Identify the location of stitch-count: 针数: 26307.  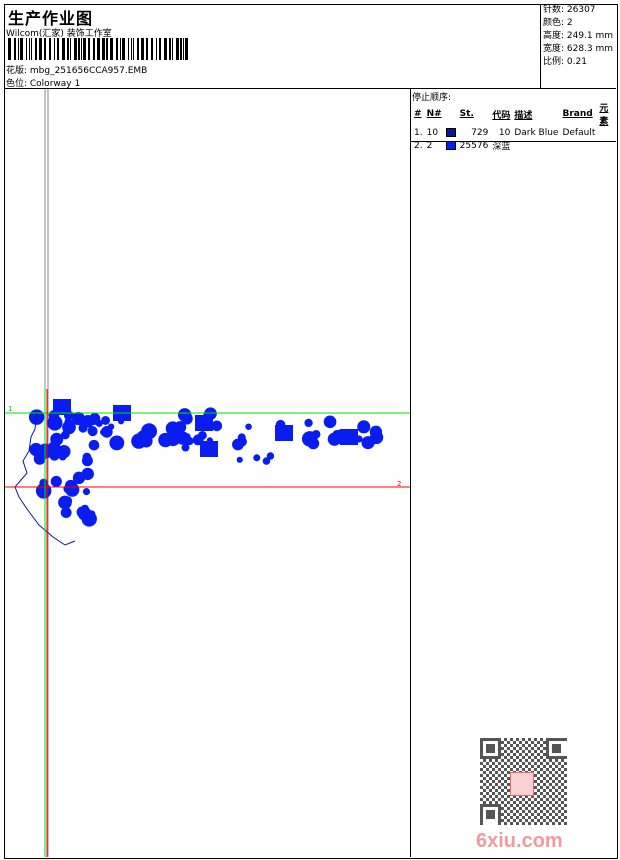
(569, 10).